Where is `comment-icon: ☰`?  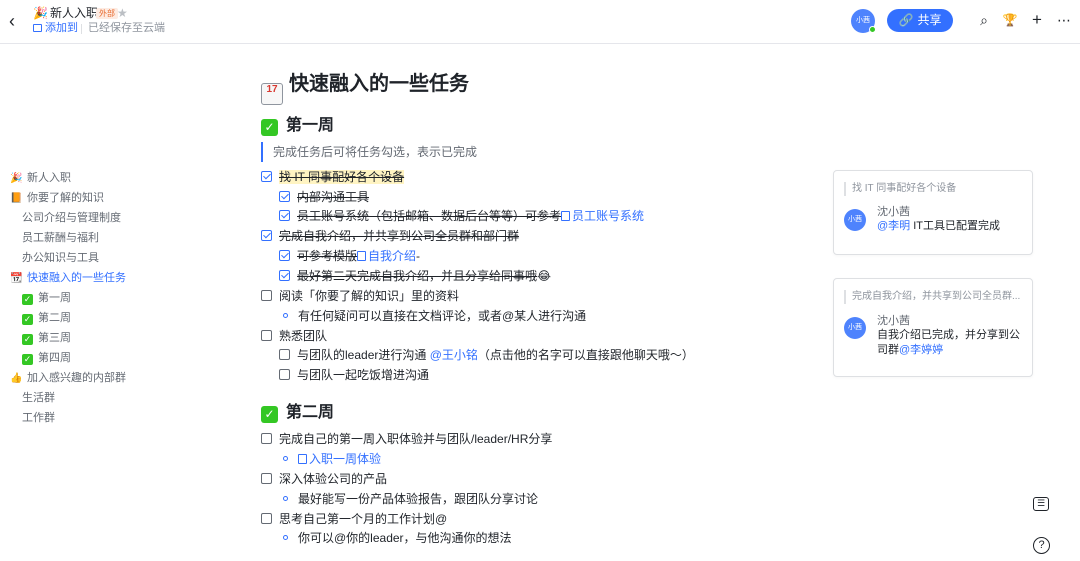
comment-icon: ☰ is located at coordinates (1041, 504).